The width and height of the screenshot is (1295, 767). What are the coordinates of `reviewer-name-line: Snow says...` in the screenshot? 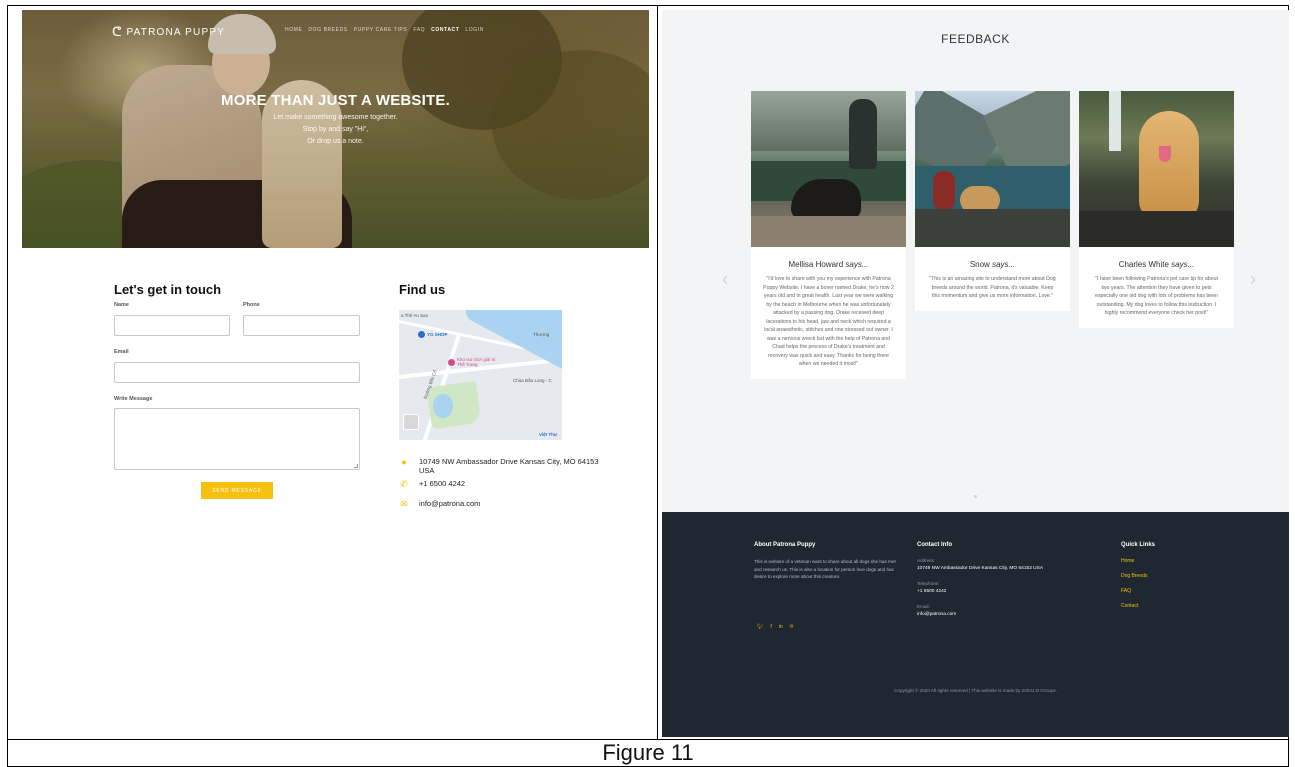 It's located at (992, 264).